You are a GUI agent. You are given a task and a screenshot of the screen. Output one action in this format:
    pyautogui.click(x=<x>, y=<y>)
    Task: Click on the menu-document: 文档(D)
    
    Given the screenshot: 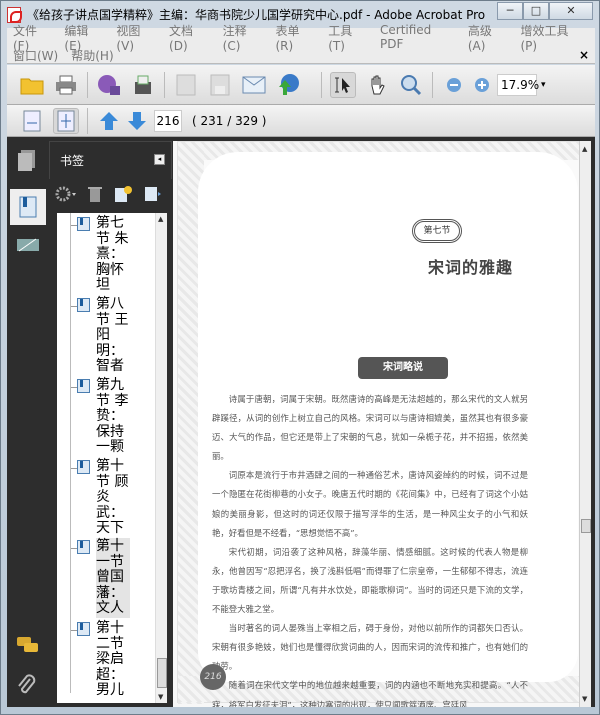 What is the action you would take?
    pyautogui.click(x=189, y=37)
    